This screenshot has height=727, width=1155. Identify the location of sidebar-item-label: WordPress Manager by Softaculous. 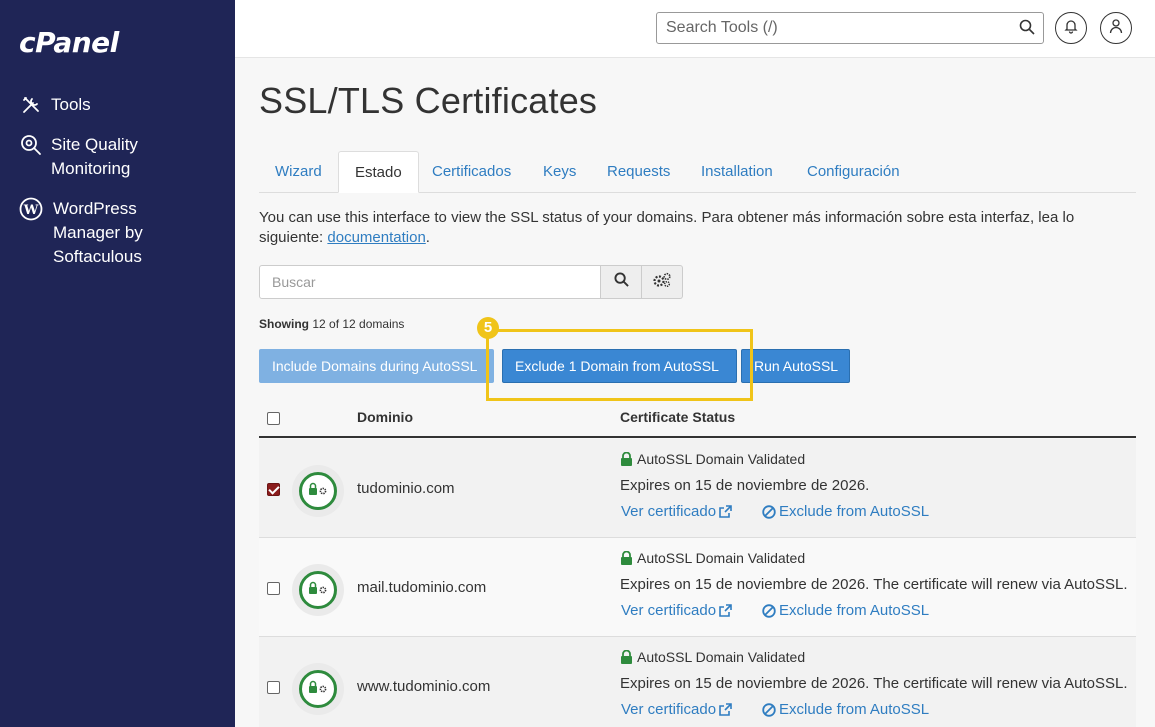
(98, 232).